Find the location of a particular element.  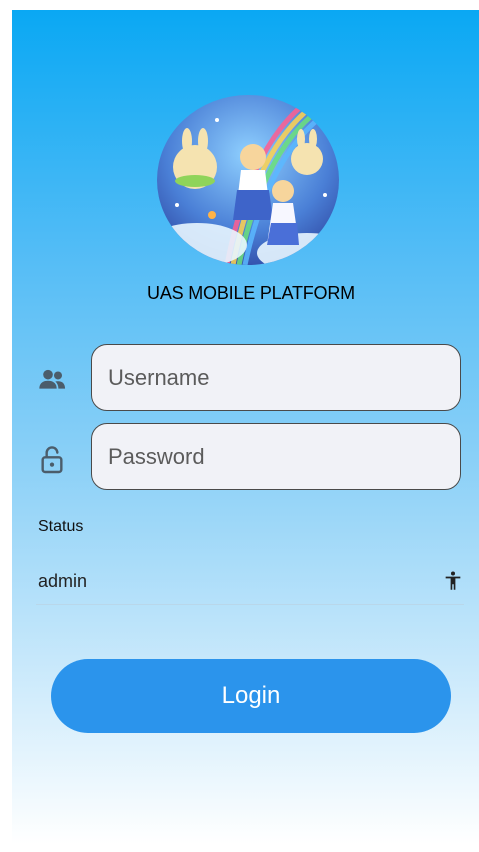

avatar is located at coordinates (248, 180).